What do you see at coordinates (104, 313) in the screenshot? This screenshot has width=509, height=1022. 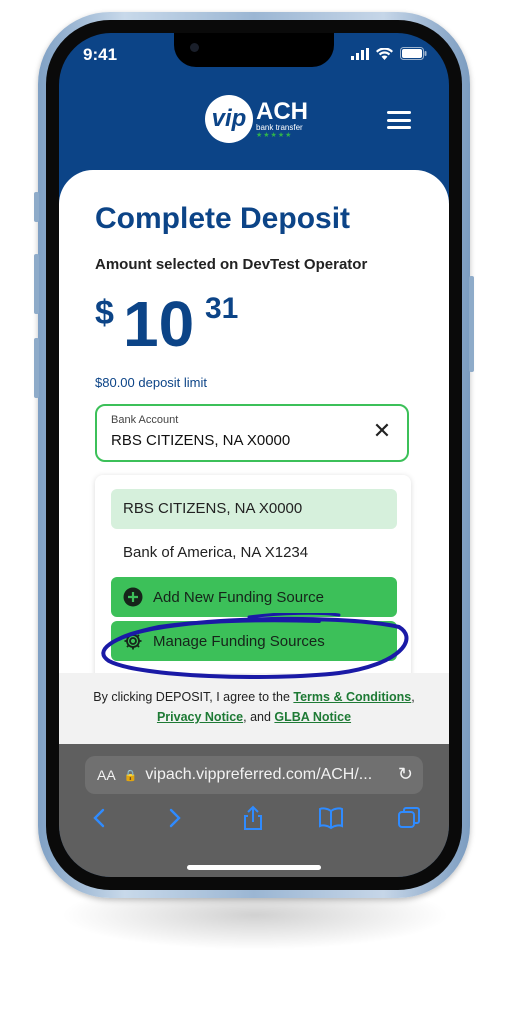 I see `currency-symbol: $` at bounding box center [104, 313].